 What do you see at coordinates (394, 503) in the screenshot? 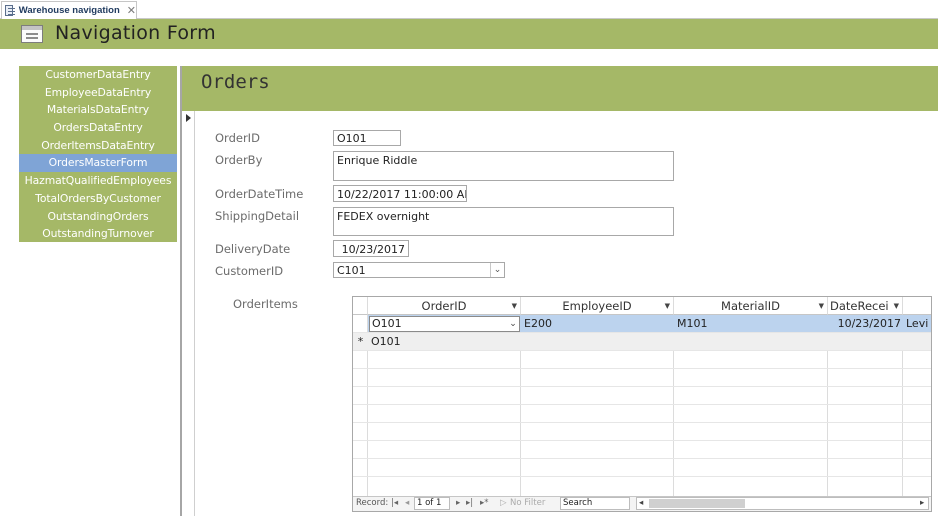
I see `first-record-icon: |◂` at bounding box center [394, 503].